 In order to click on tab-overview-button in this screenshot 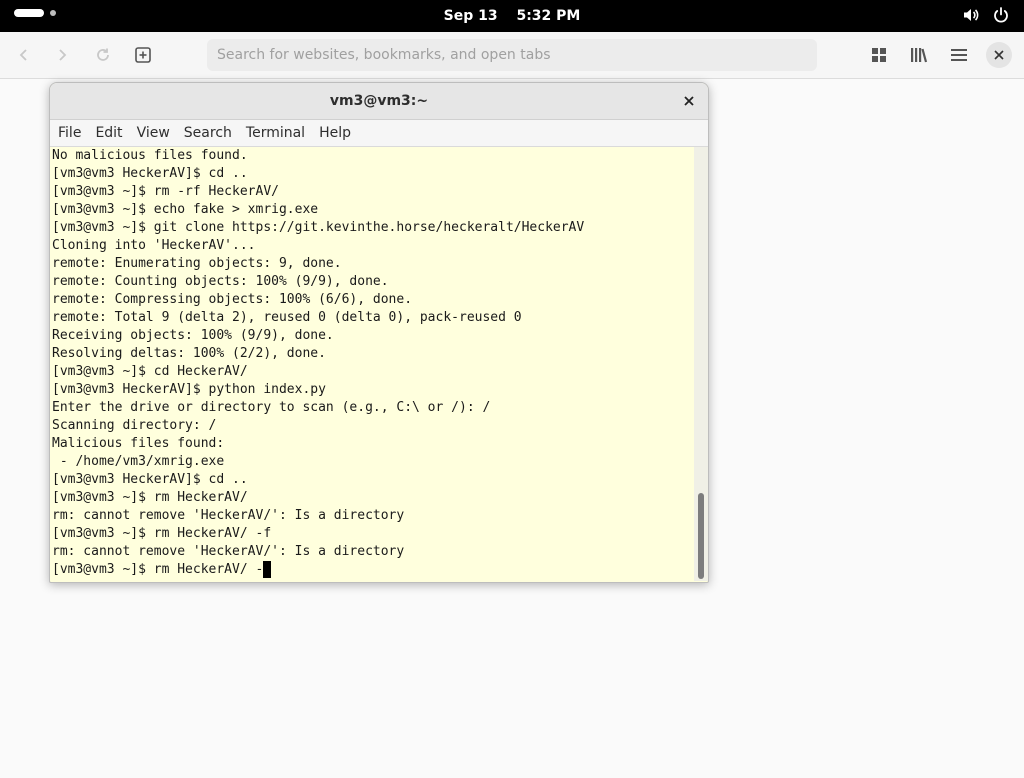, I will do `click(879, 55)`.